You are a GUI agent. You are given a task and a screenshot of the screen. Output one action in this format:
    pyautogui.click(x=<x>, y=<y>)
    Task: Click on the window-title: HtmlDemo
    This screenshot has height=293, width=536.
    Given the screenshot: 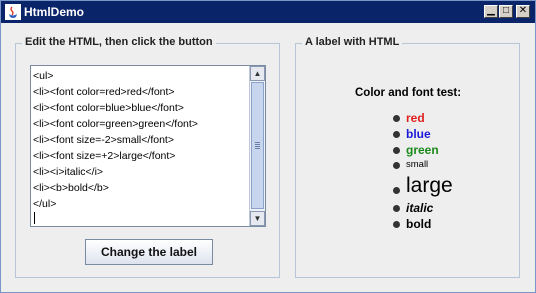 What is the action you would take?
    pyautogui.click(x=54, y=12)
    